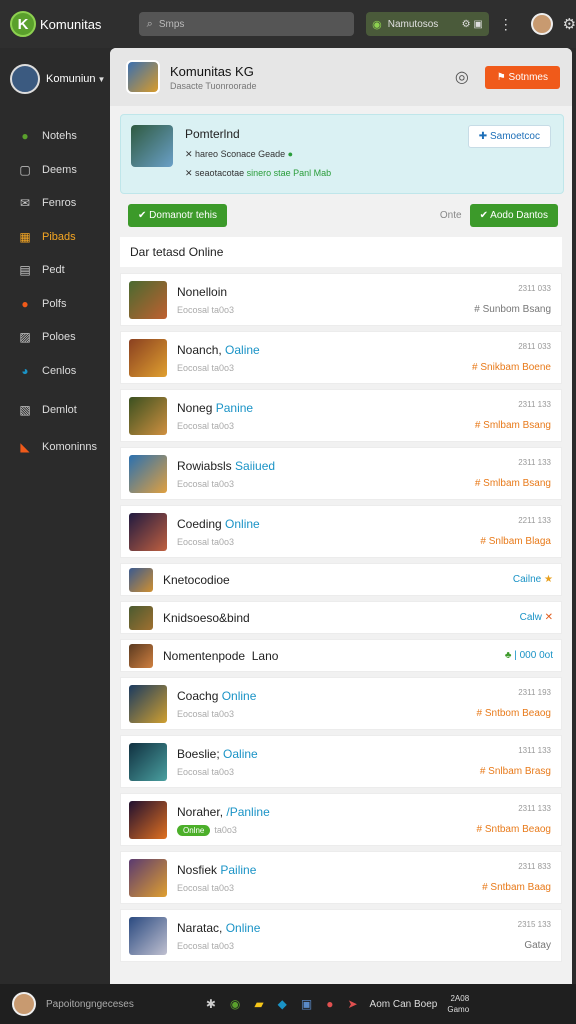  What do you see at coordinates (341, 579) in the screenshot?
I see `list-item: Knetocodioe Cailne ★` at bounding box center [341, 579].